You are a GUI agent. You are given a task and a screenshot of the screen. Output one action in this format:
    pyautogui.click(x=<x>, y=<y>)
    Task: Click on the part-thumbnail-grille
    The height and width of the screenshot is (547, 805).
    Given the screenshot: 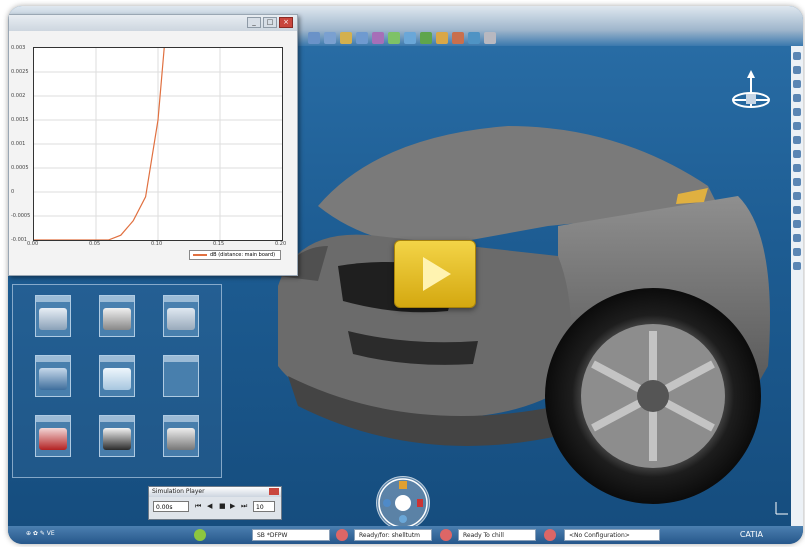 What is the action you would take?
    pyautogui.click(x=53, y=376)
    